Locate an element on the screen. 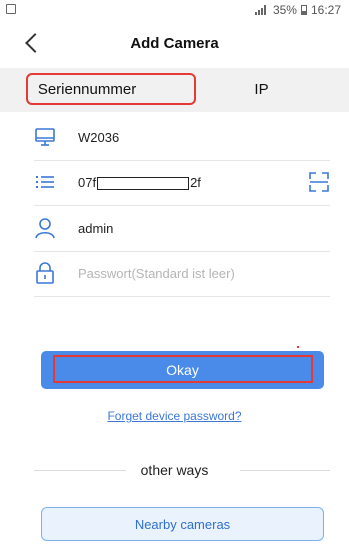  status-bar: 35% 16:27 is located at coordinates (174, 11).